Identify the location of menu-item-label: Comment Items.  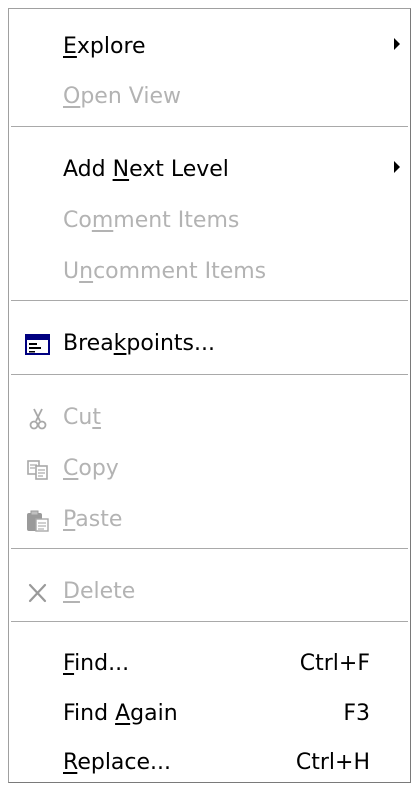
(151, 220).